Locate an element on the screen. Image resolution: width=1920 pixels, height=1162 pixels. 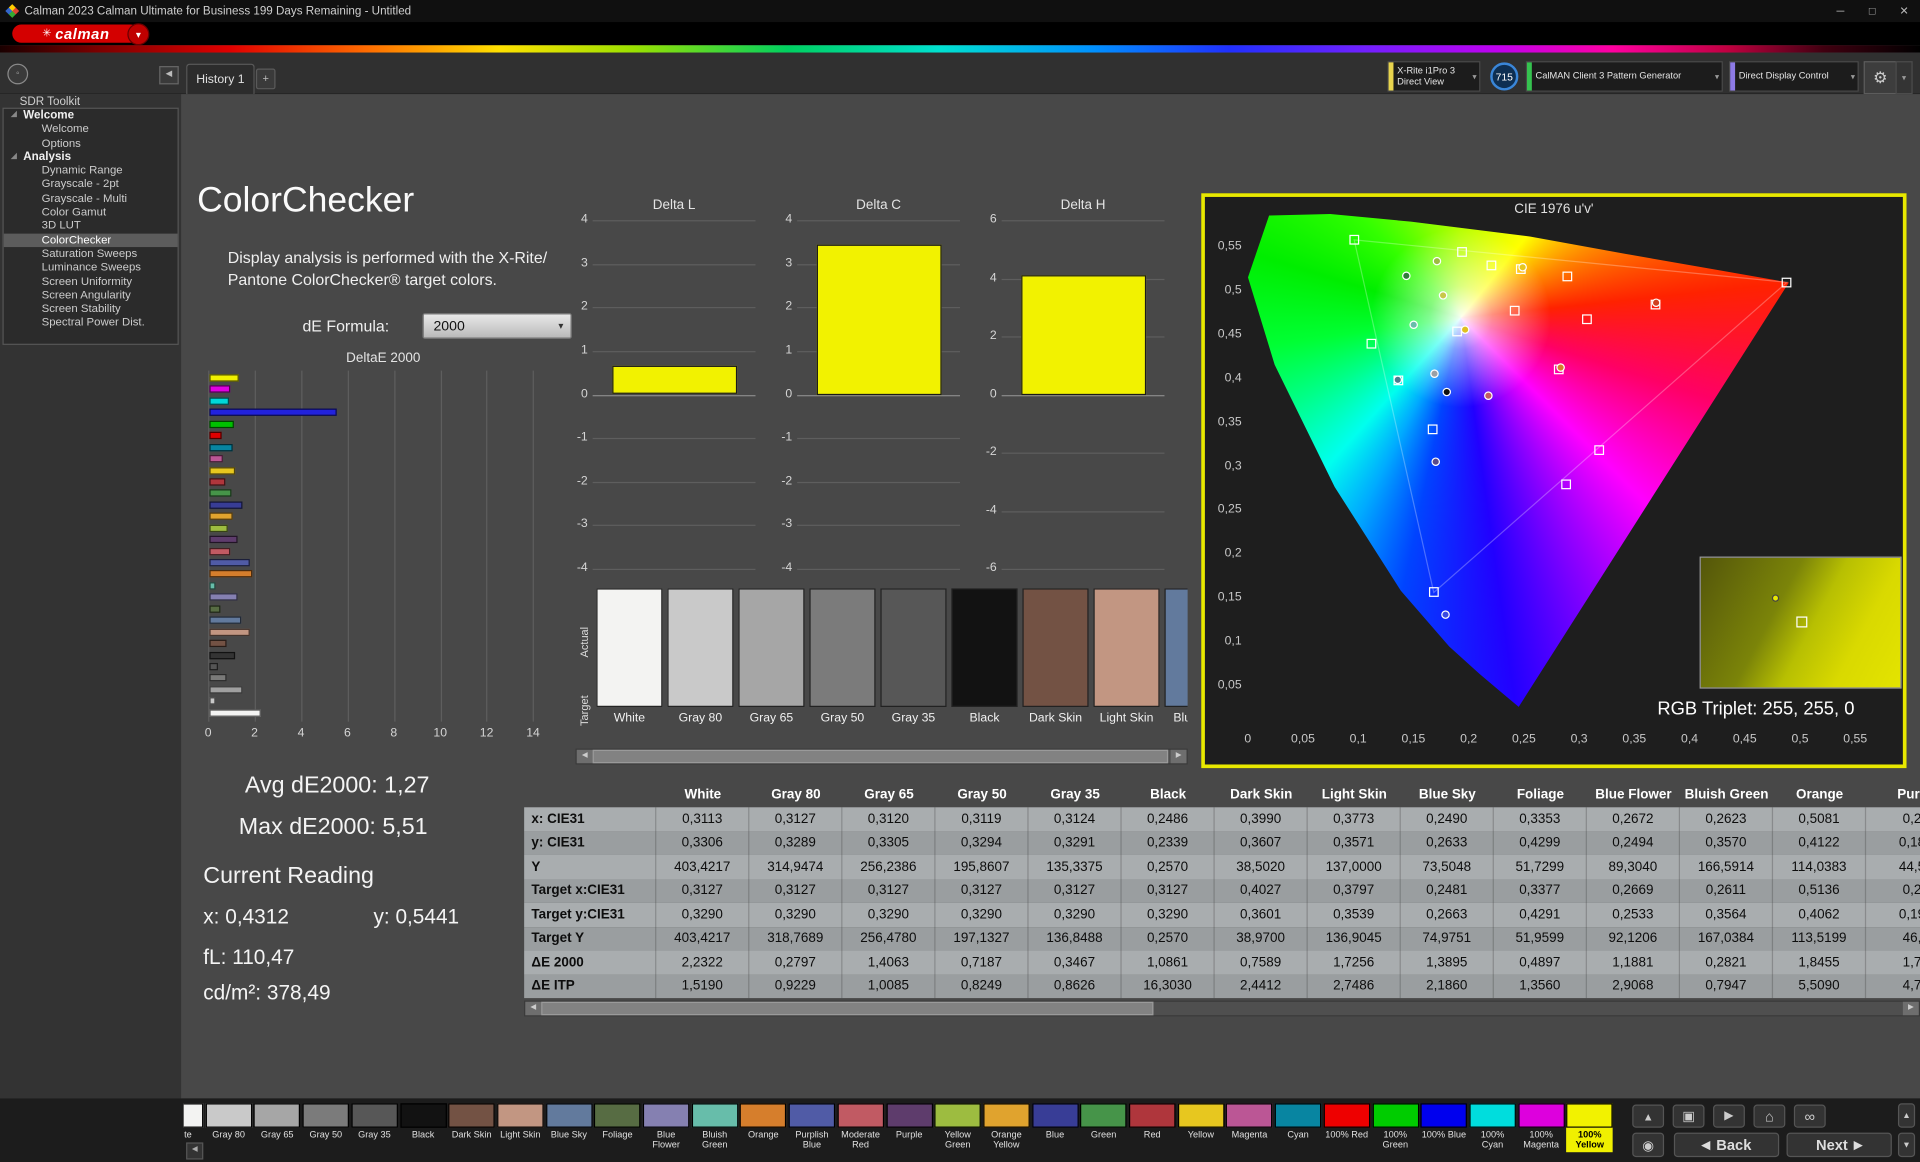
patch-purple: Purple is located at coordinates (909, 1131).